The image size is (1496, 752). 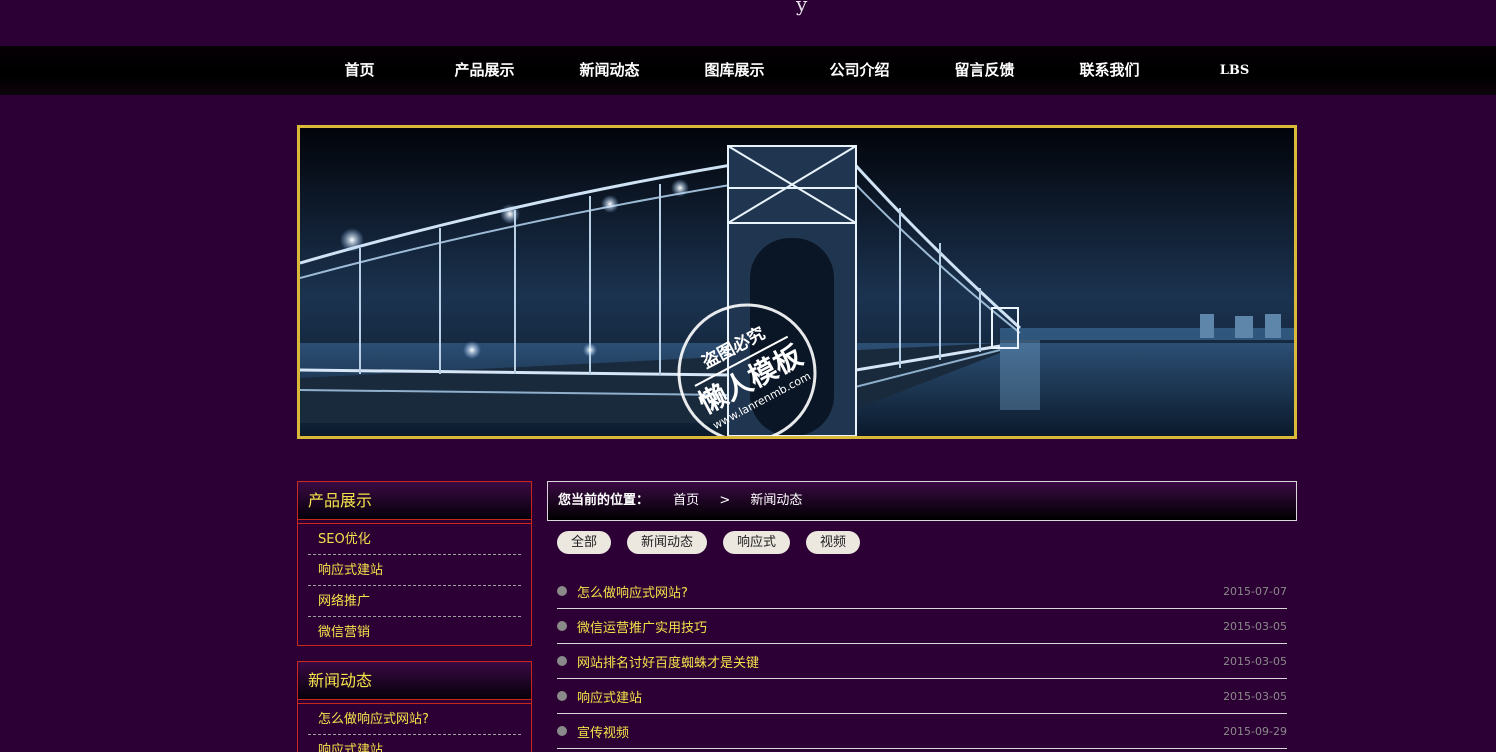 I want to click on news-row: 微信运营推广实用技巧 2015-03-05, so click(x=922, y=626).